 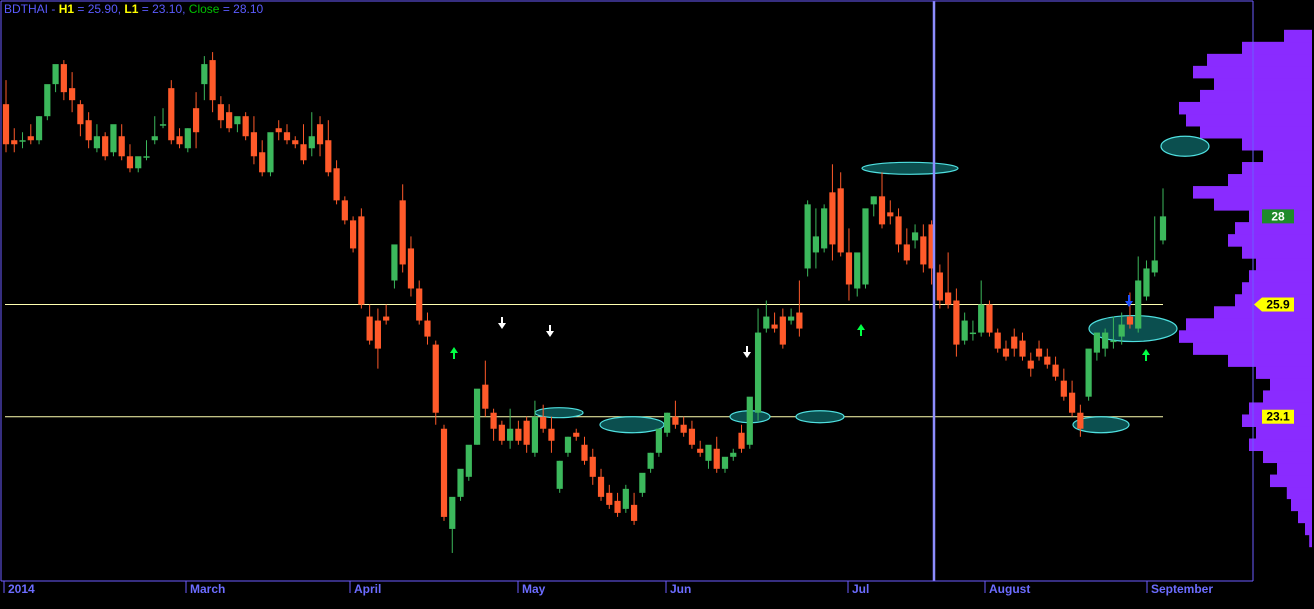 What do you see at coordinates (26, 9) in the screenshot?
I see `symbol-label: BDTHAI` at bounding box center [26, 9].